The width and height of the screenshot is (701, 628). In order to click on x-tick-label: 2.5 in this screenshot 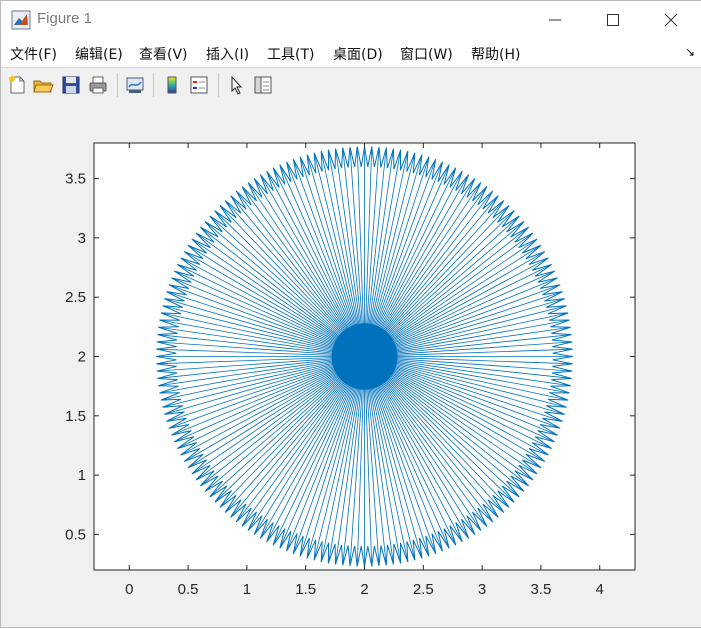, I will do `click(423, 589)`.